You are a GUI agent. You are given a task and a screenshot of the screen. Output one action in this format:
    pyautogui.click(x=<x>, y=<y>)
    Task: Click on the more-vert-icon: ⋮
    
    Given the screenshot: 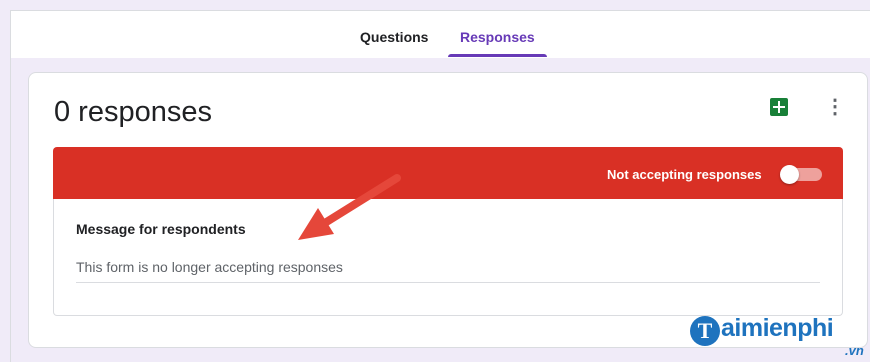 What is the action you would take?
    pyautogui.click(x=835, y=107)
    